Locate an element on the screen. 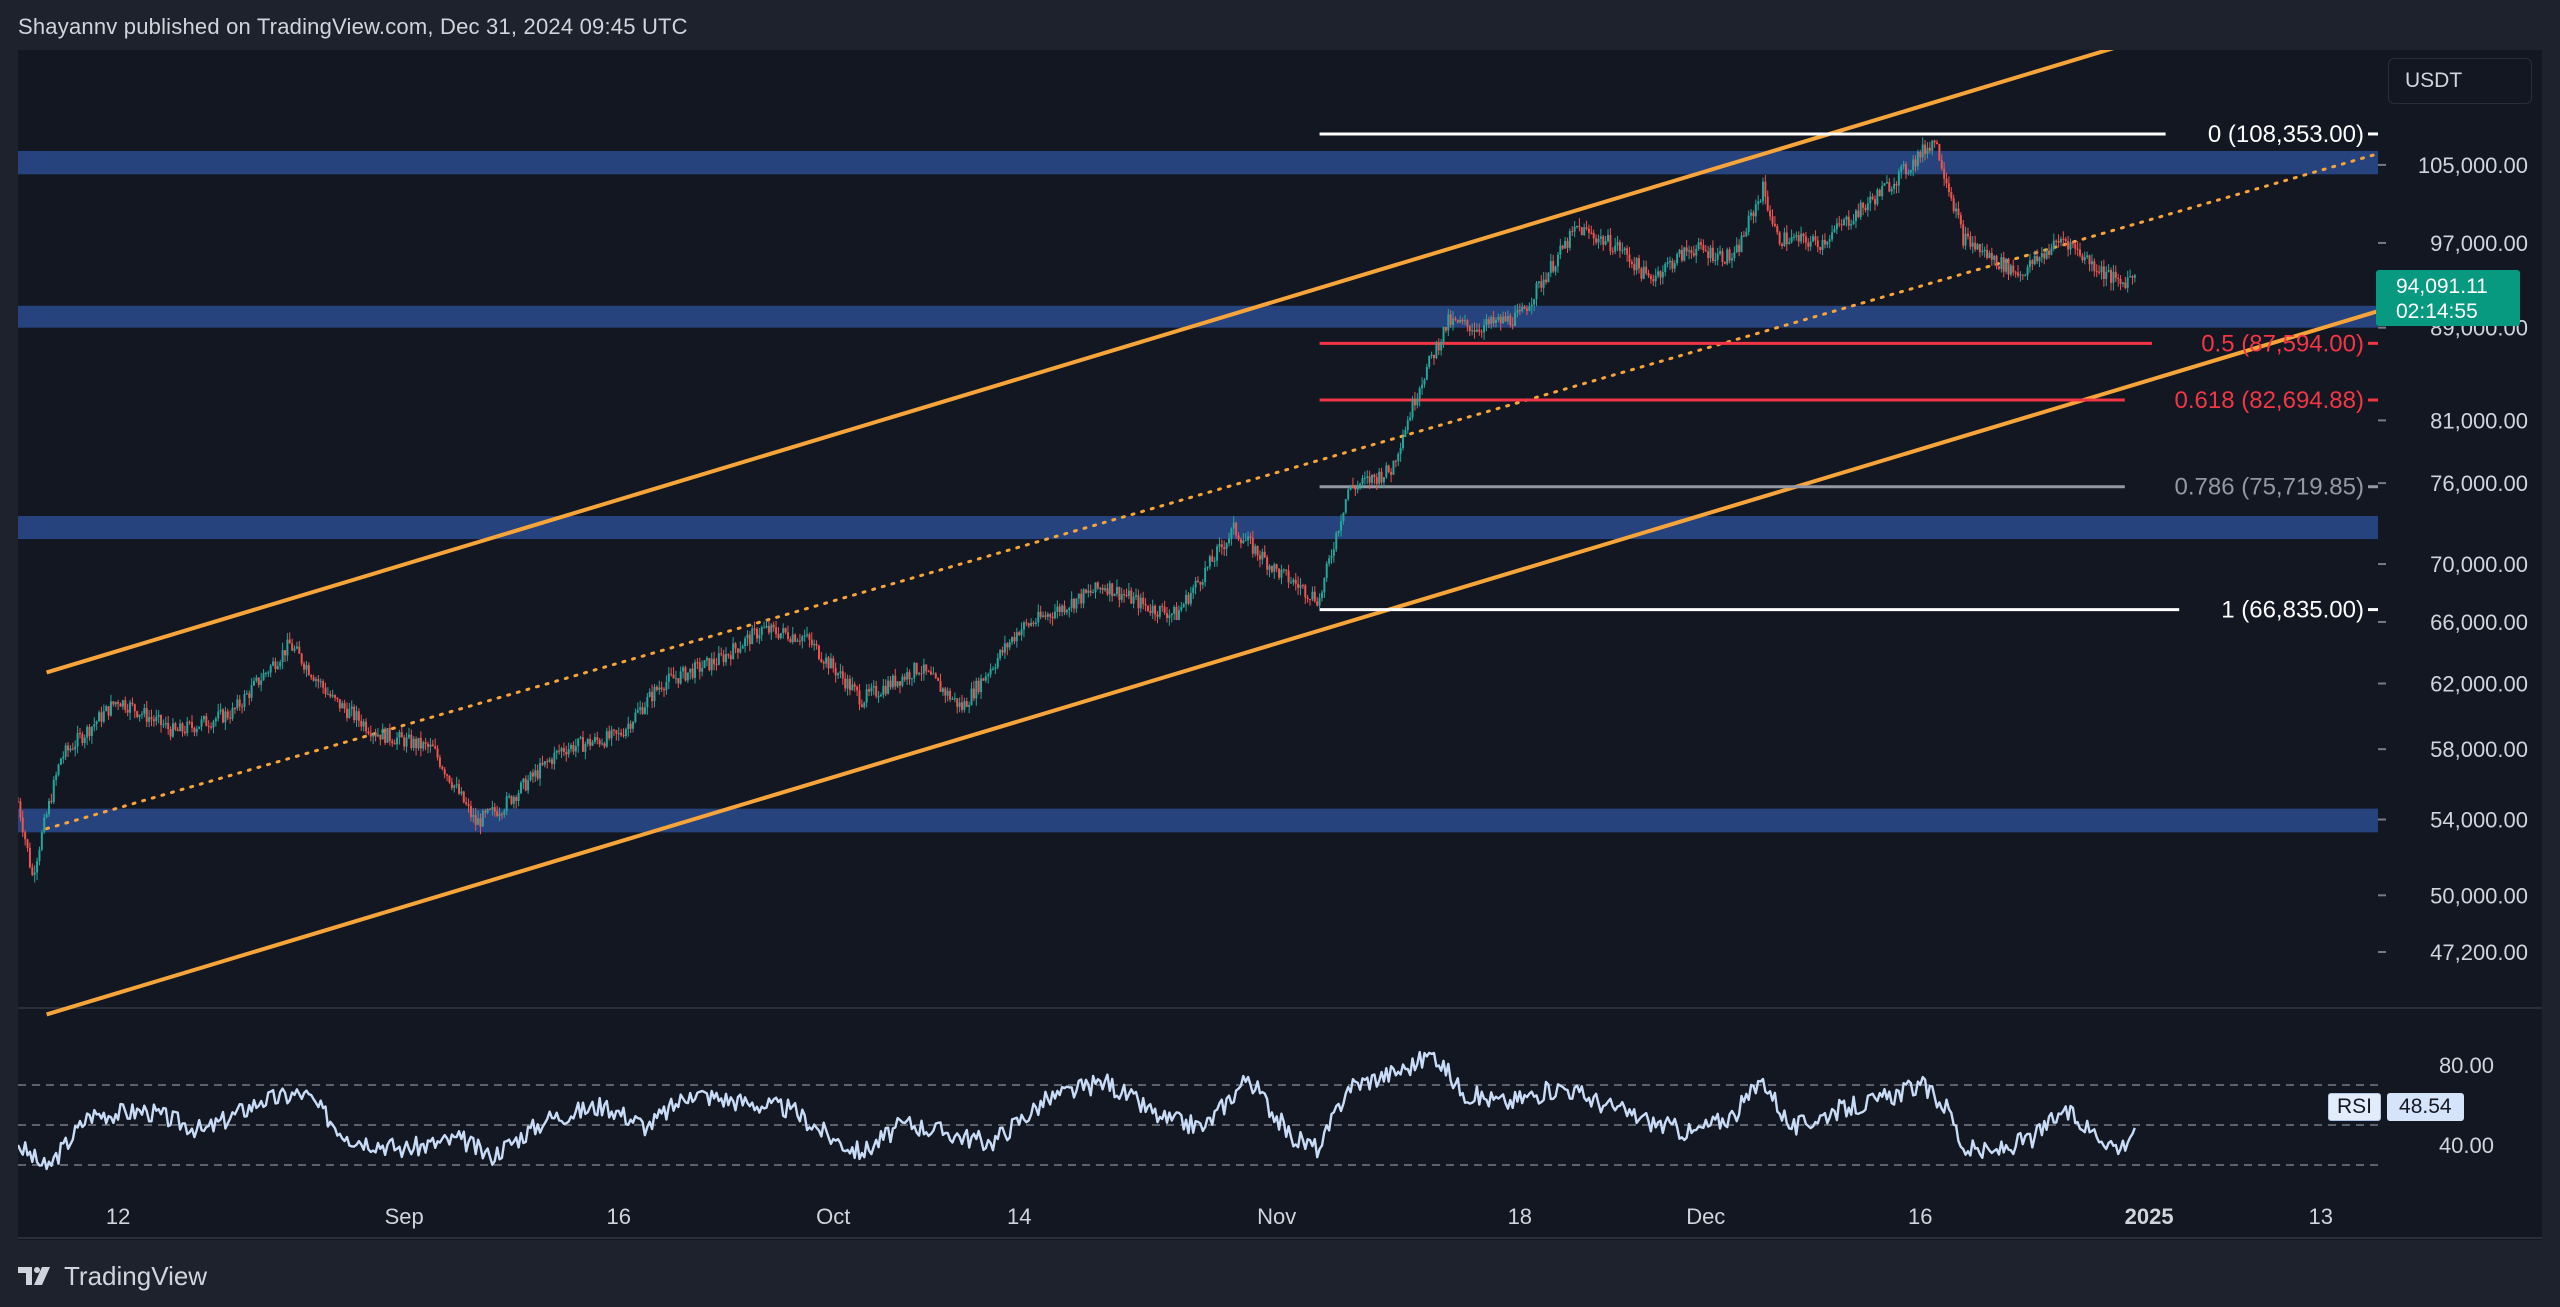 Image resolution: width=2560 pixels, height=1307 pixels. fib-level-0-label: 0 (108,353.00) is located at coordinates (2286, 134).